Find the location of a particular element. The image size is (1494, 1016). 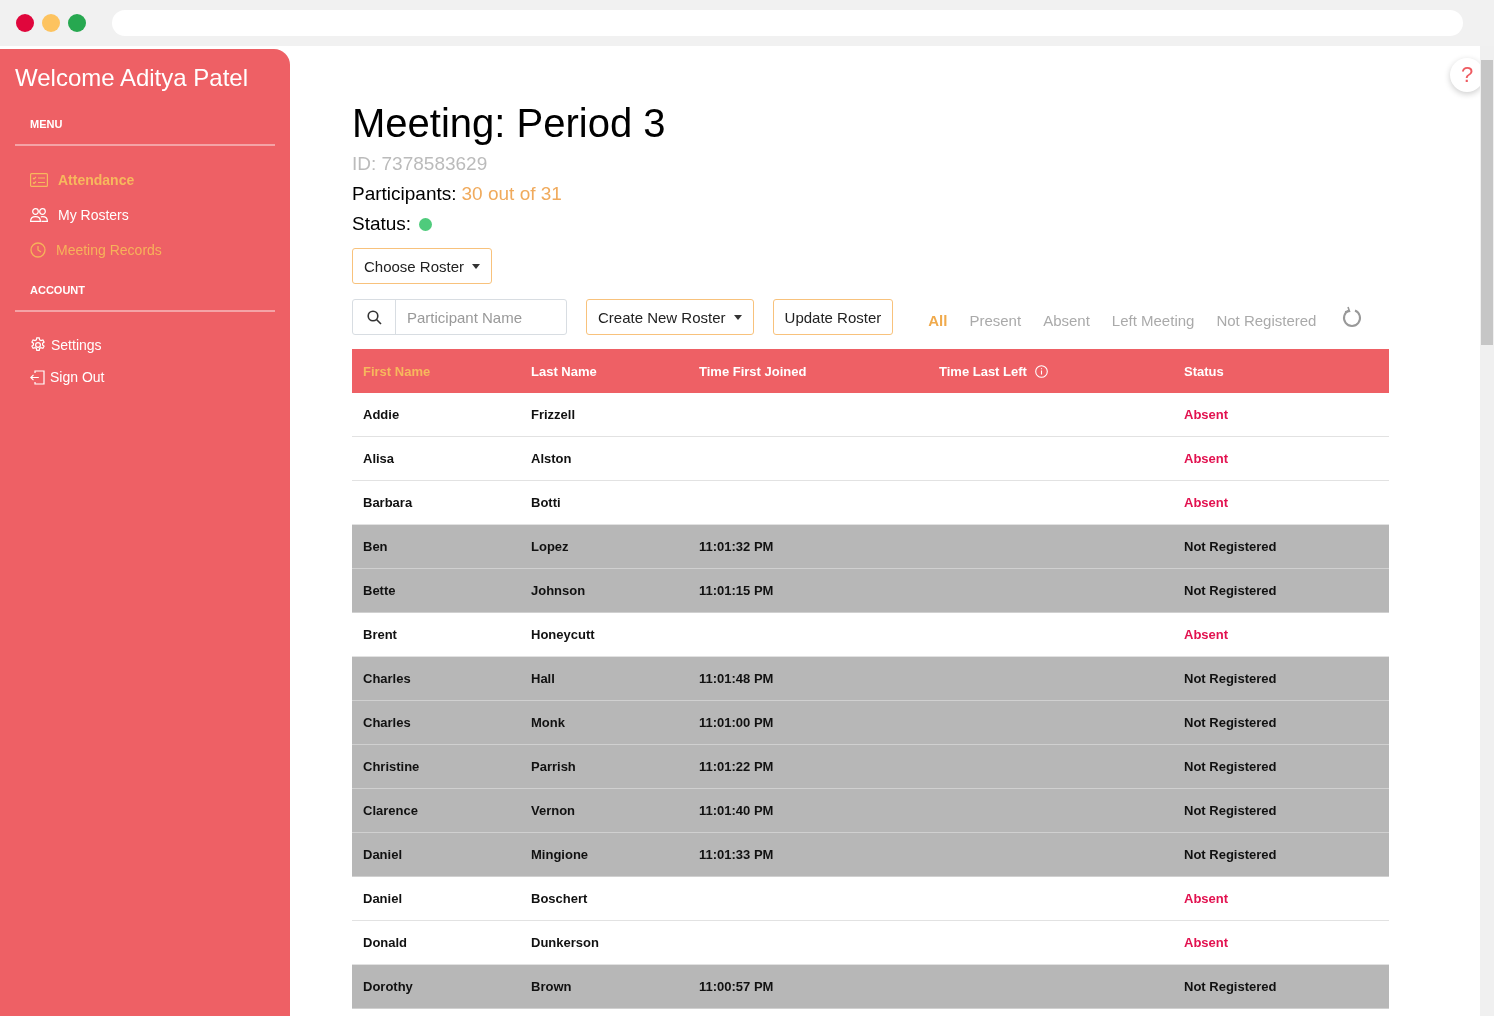

table-cell-text: Hall is located at coordinates (543, 678).